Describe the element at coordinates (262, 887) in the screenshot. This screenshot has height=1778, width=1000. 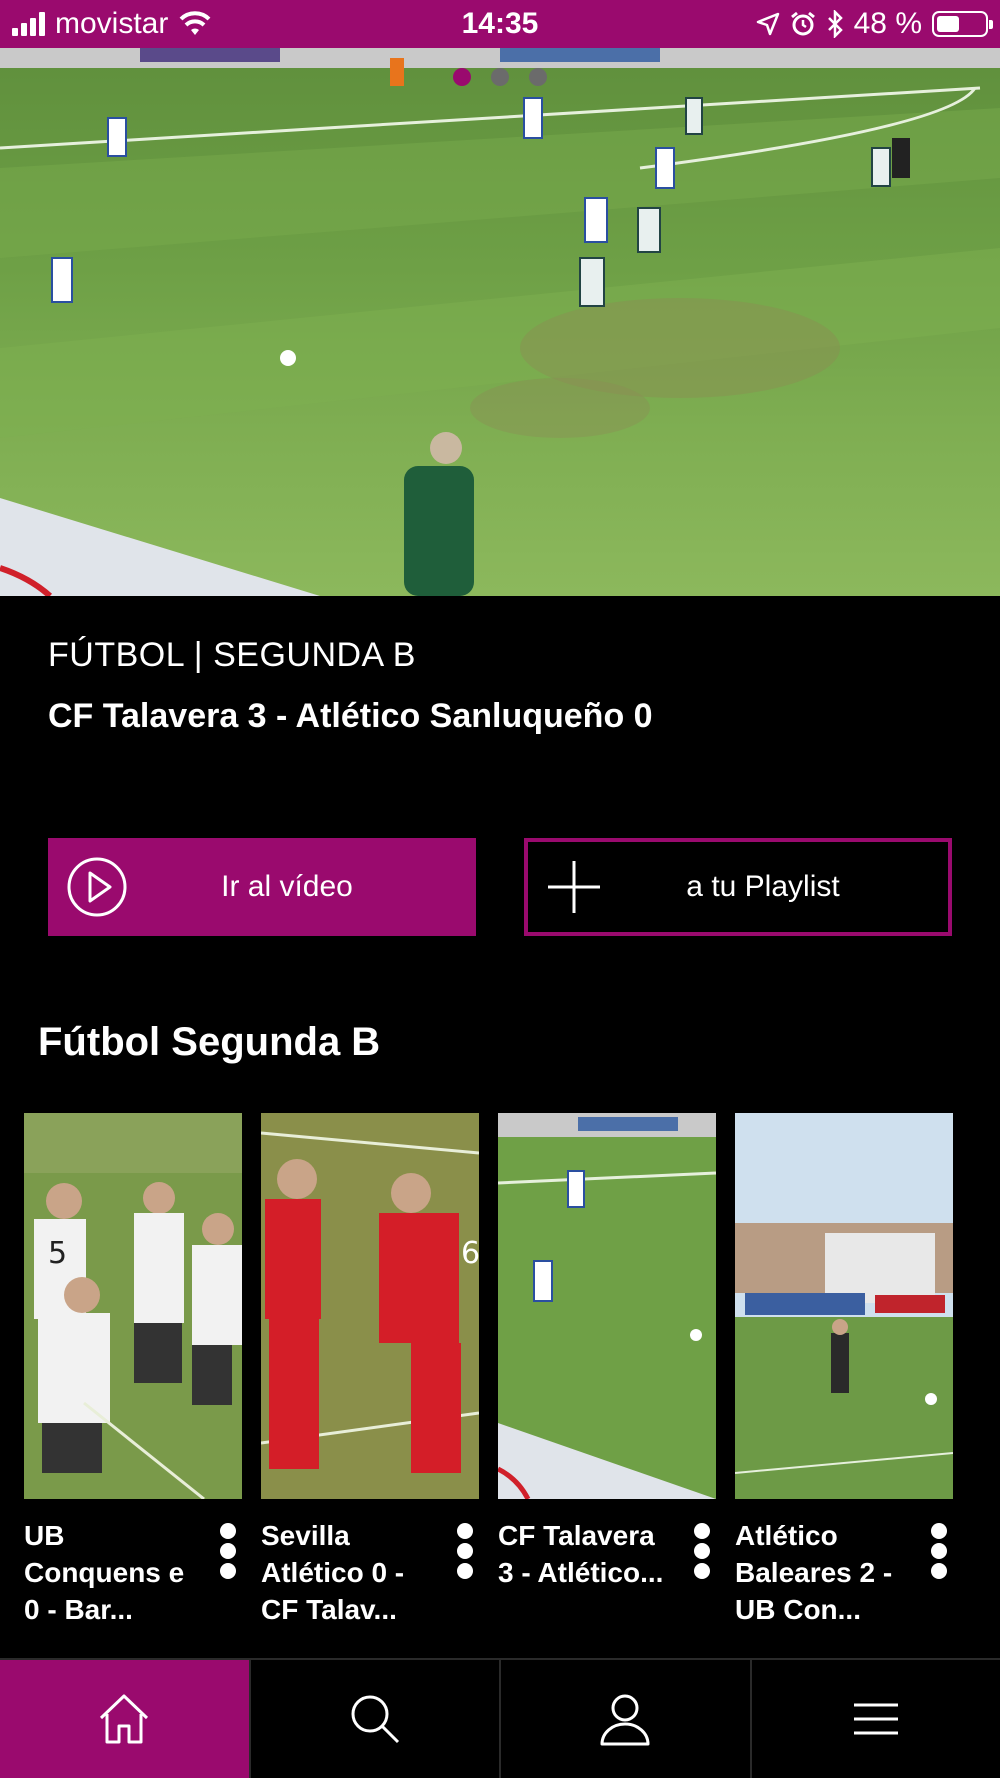
I see `play-video-button: Ir al vídeo` at that location.